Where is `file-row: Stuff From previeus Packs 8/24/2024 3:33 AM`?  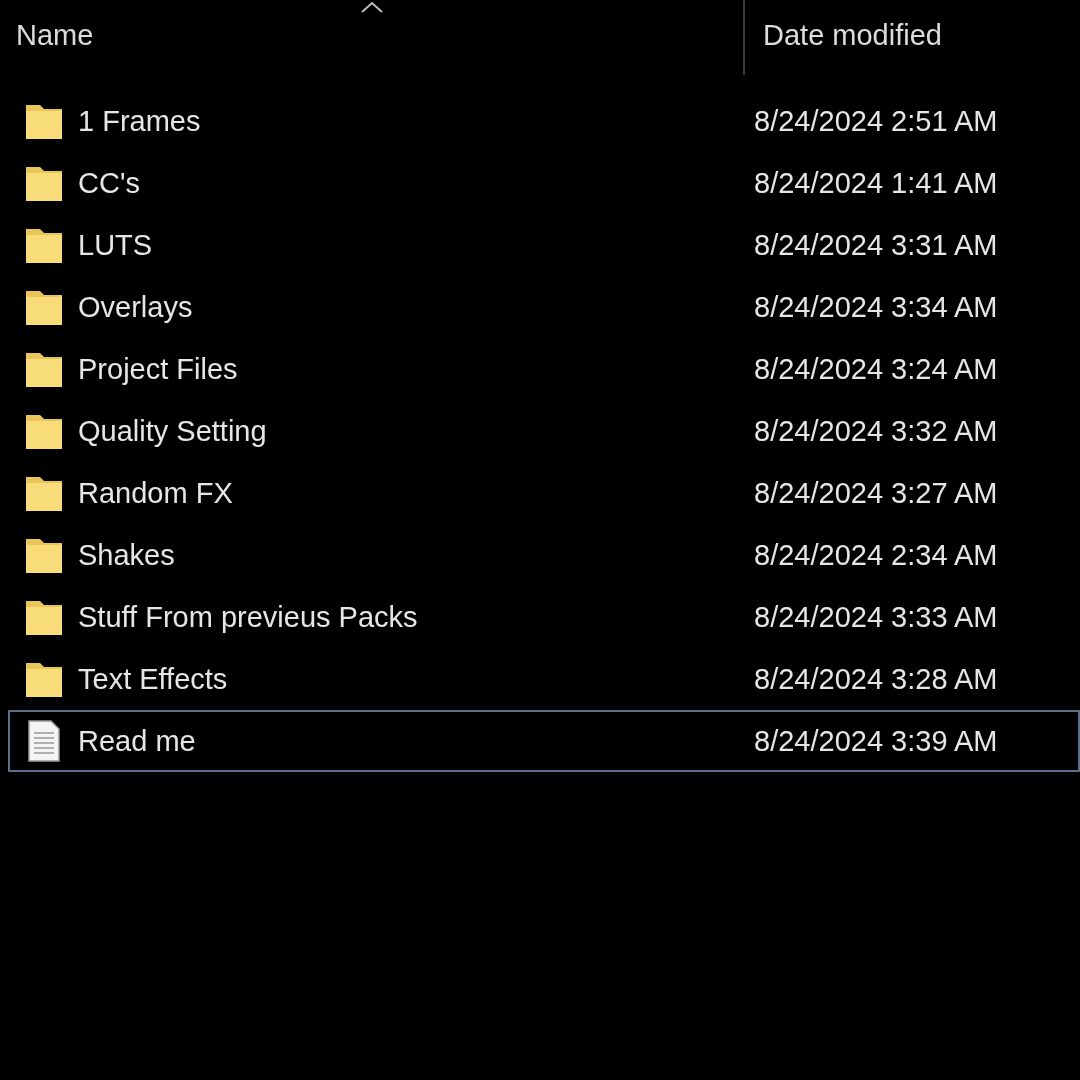 file-row: Stuff From previeus Packs 8/24/2024 3:33 AM is located at coordinates (544, 617).